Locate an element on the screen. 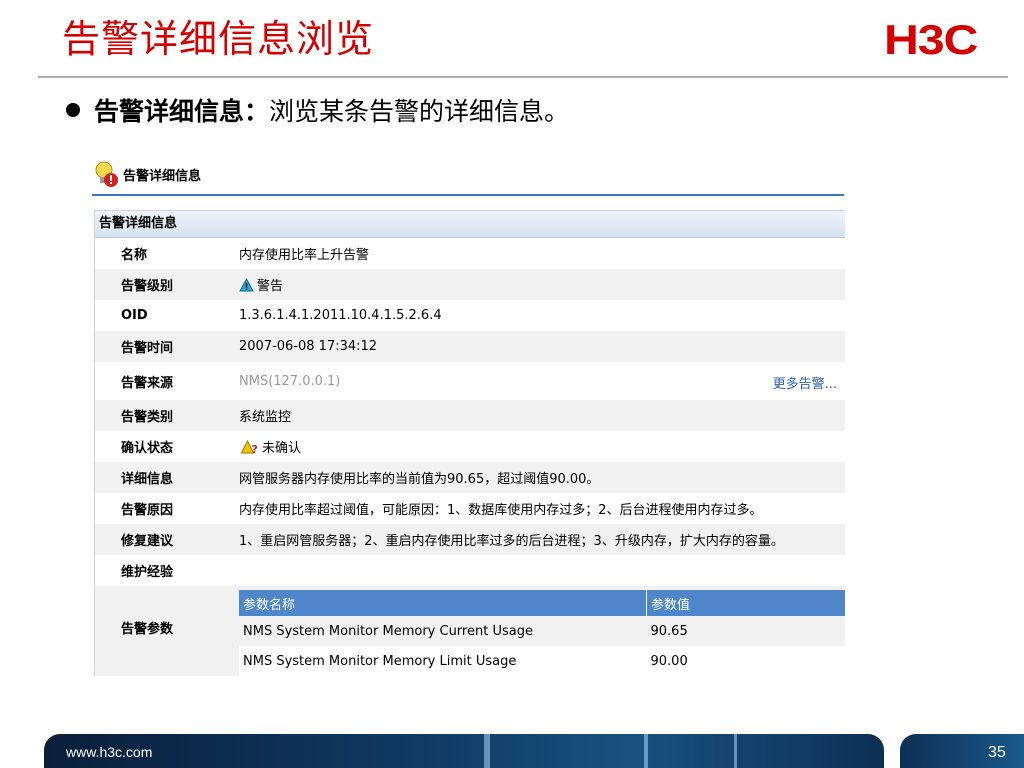  footer-banner is located at coordinates (464, 751).